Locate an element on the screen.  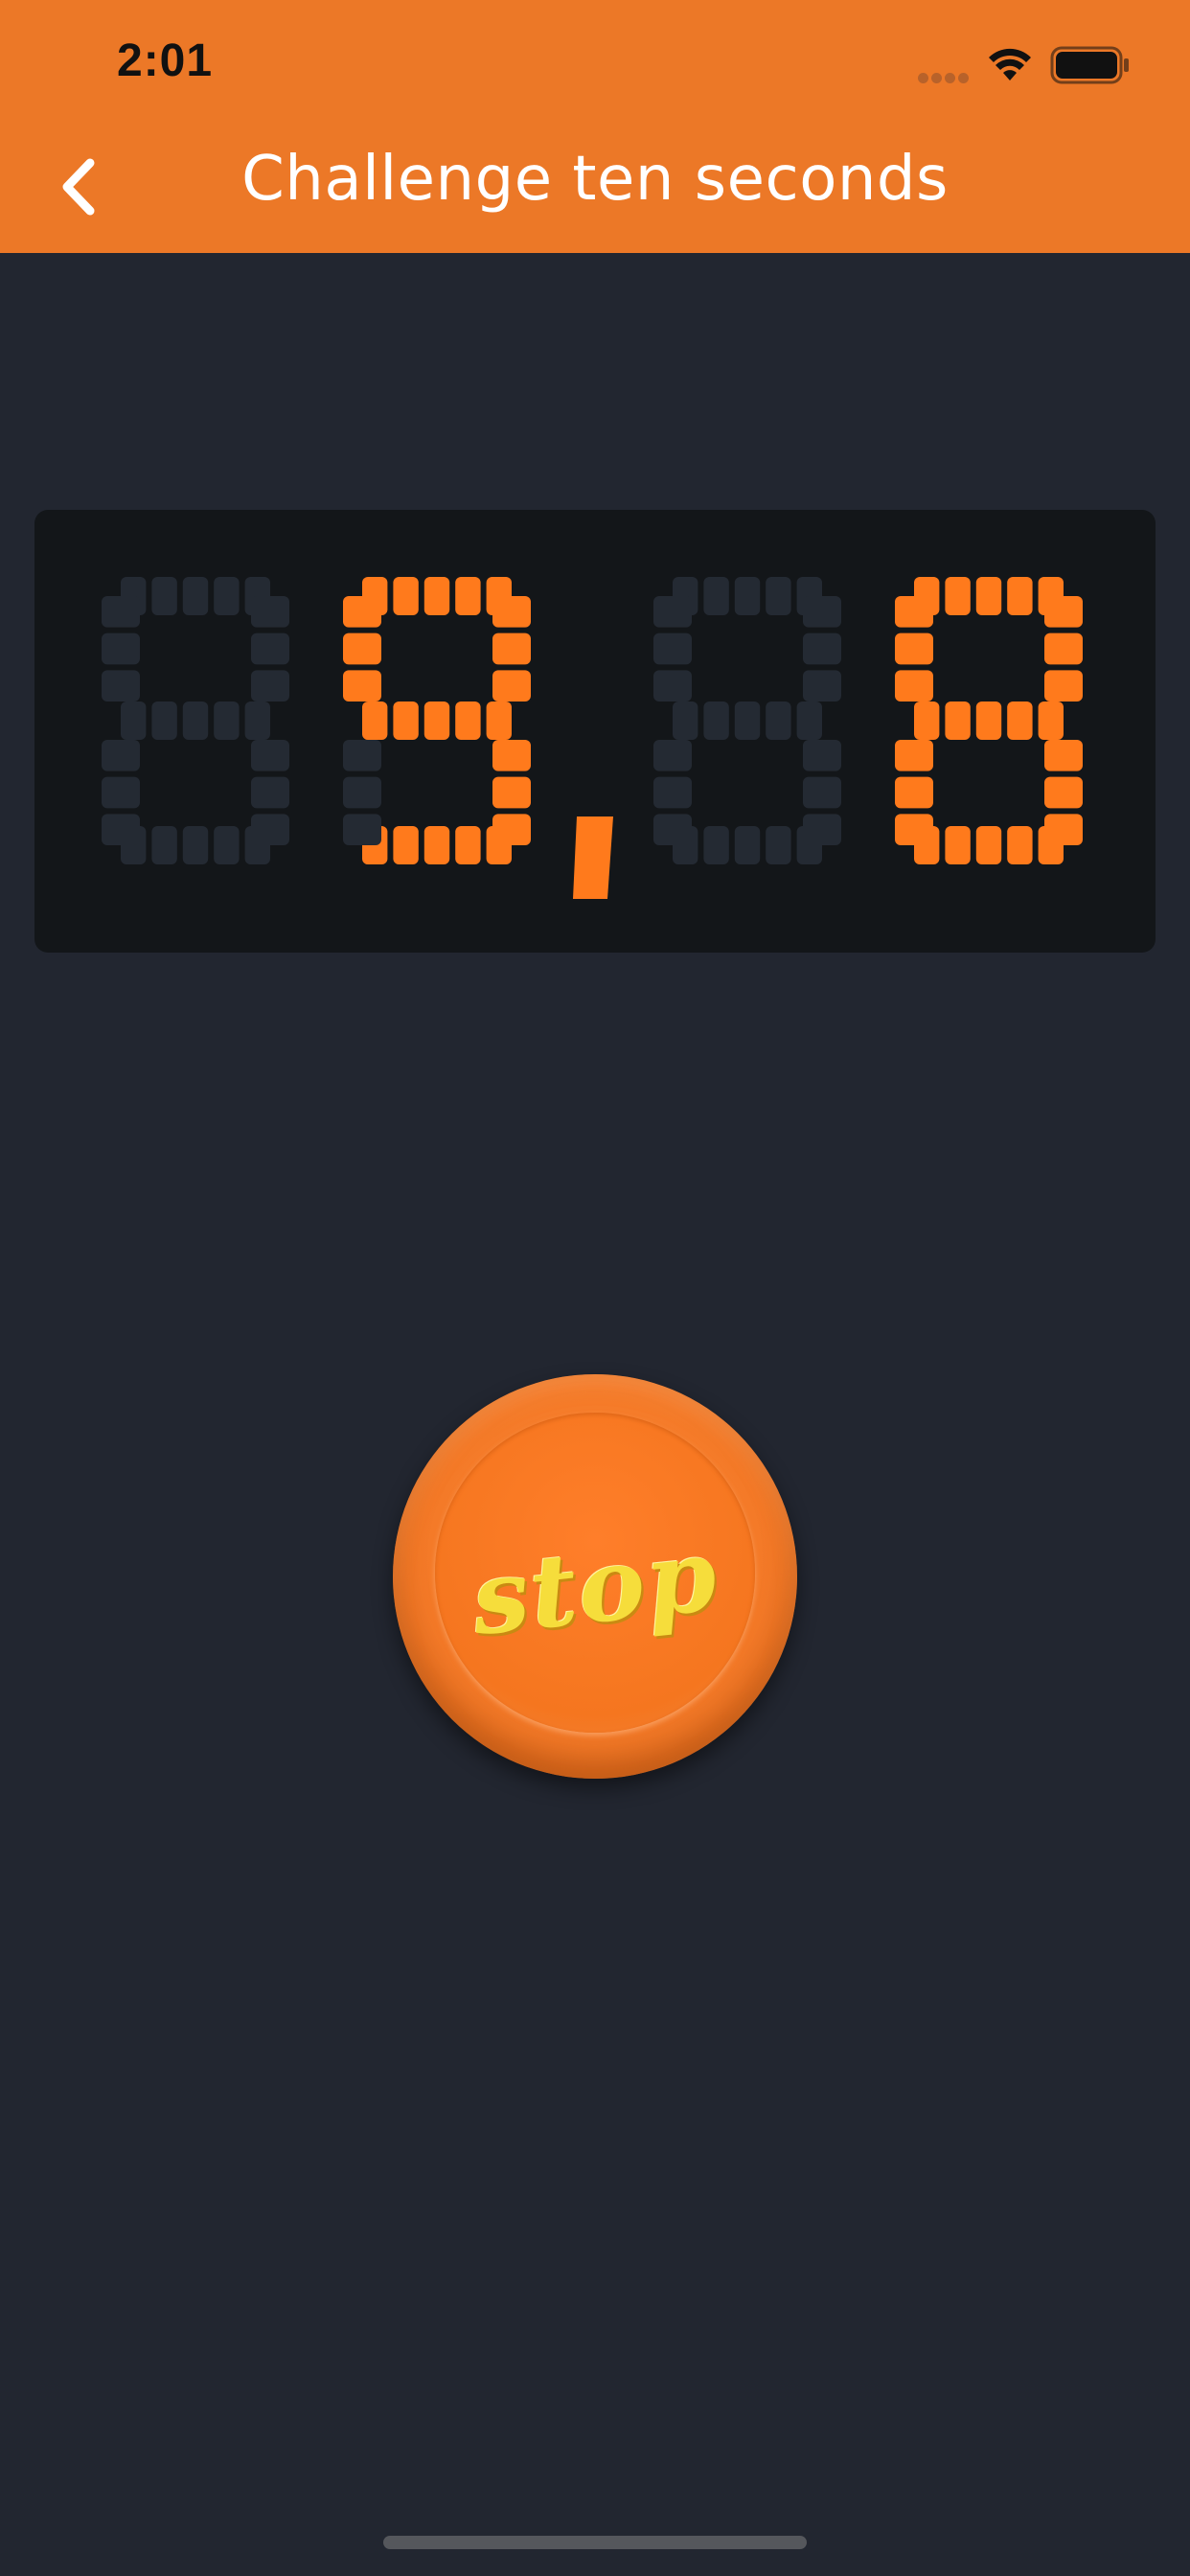
header-bar: 2:01 Challenge ten seconds is located at coordinates (595, 126).